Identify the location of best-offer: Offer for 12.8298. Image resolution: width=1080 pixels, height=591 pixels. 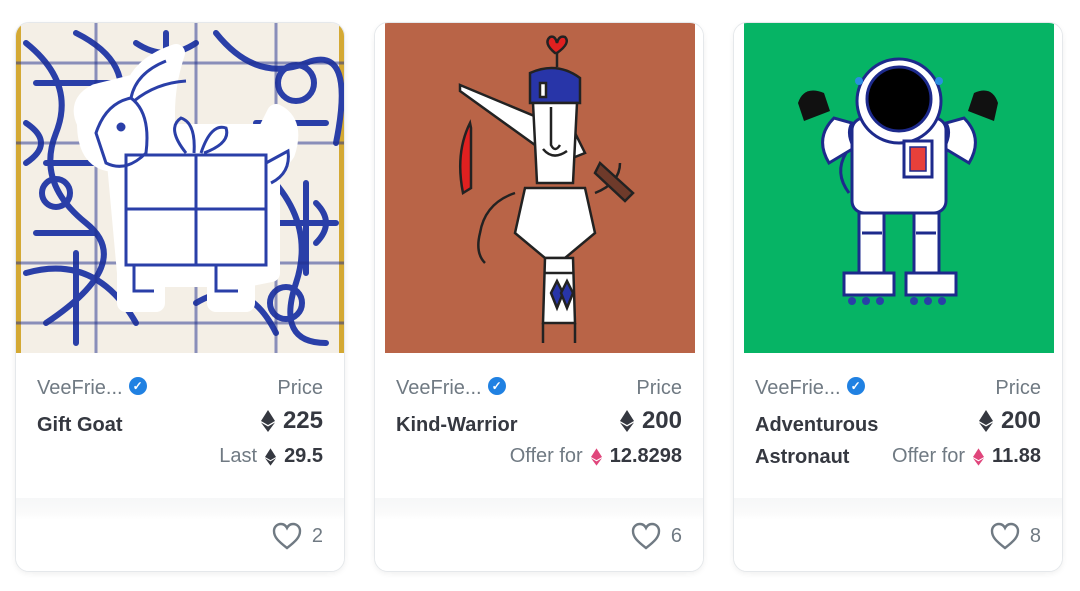
(596, 456).